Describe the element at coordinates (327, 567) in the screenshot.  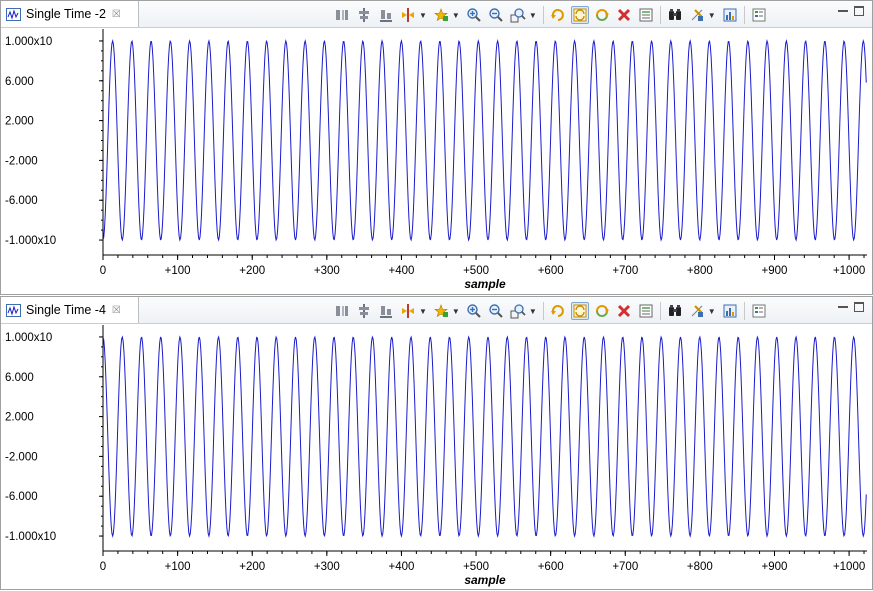
I see `x-tick-label: +300` at that location.